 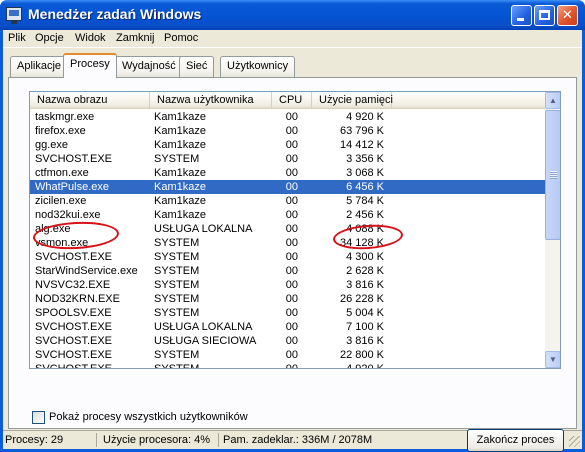 I want to click on computer-icon, so click(x=14, y=15).